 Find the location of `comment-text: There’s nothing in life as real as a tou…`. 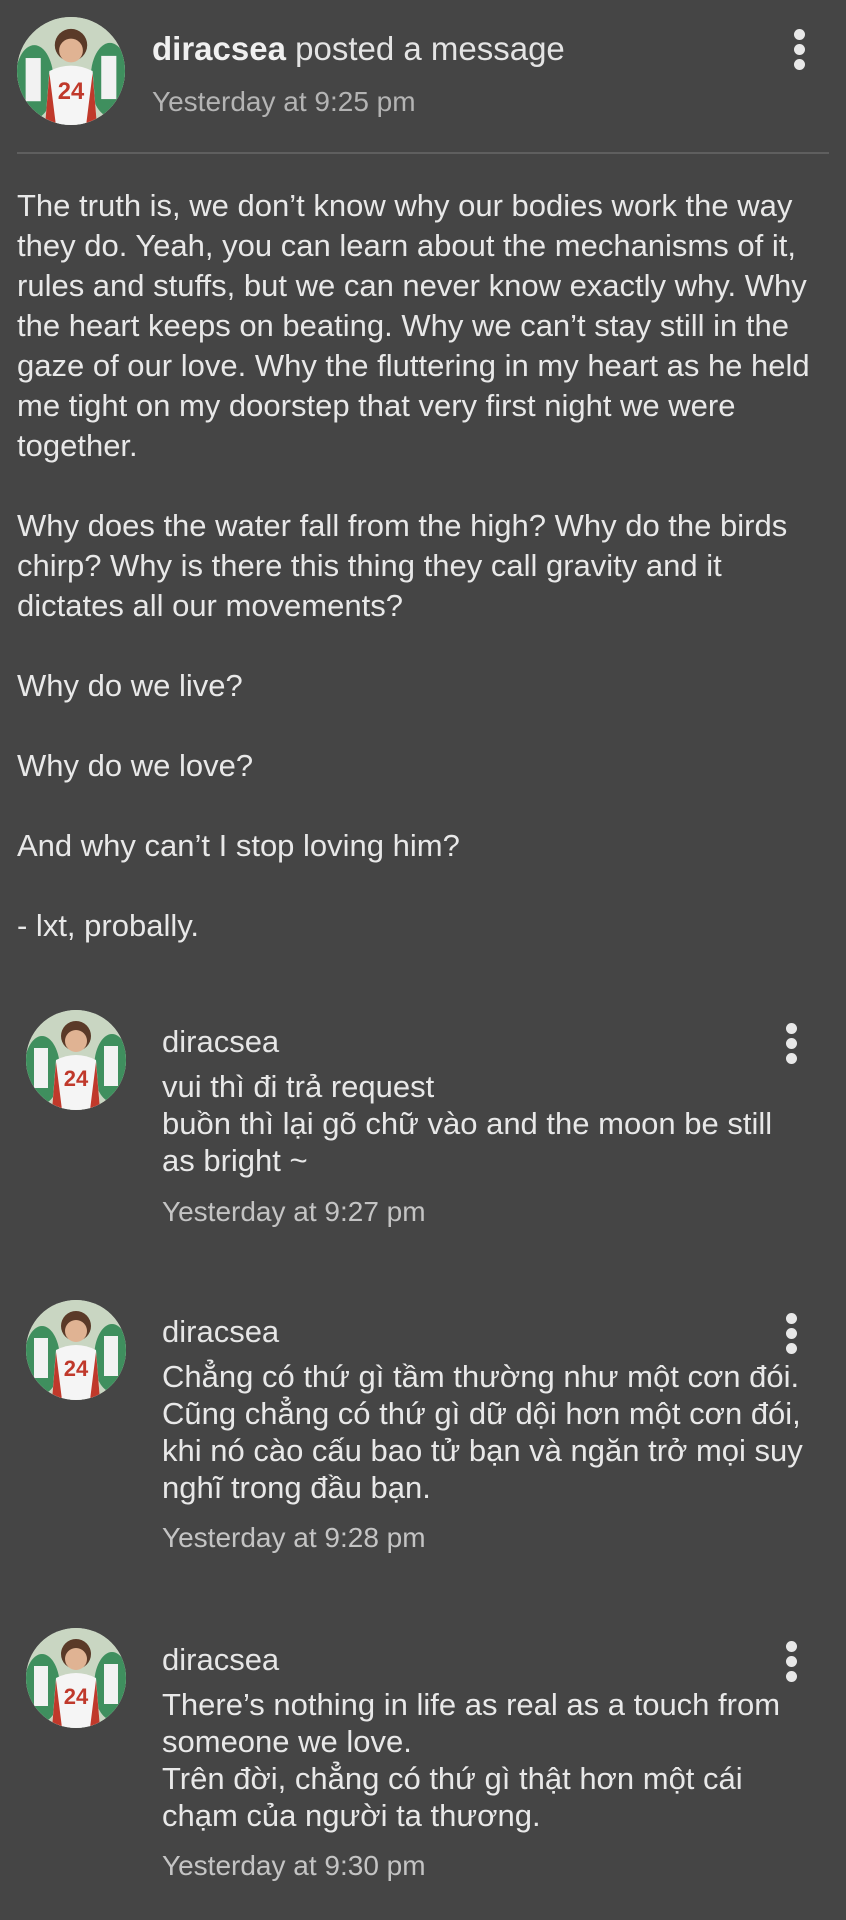

comment-text: There’s nothing in life as real as a tou… is located at coordinates (471, 1760).